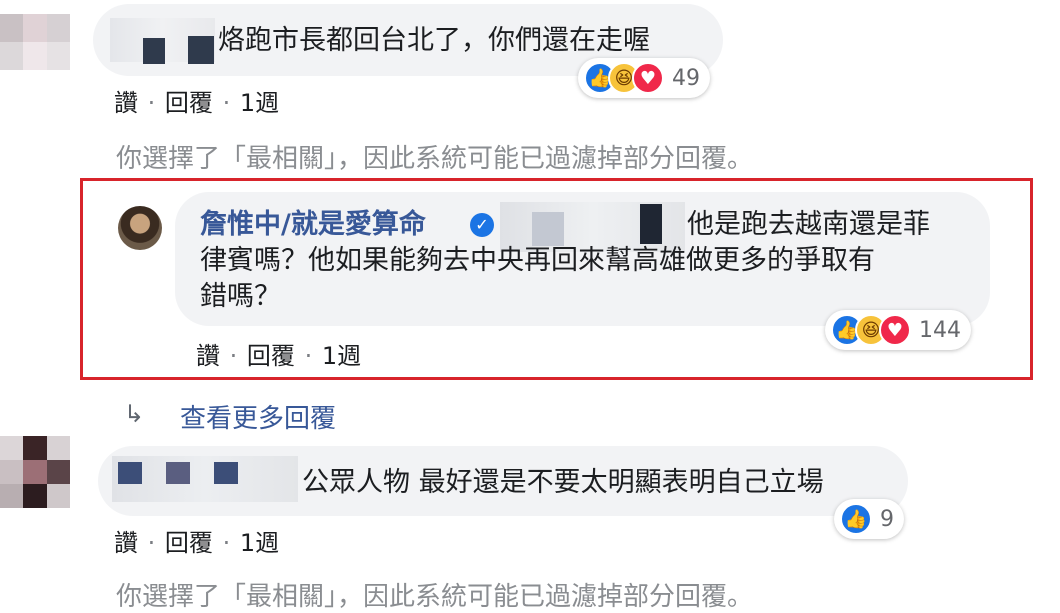 This screenshot has width=1060, height=613. Describe the element at coordinates (240, 296) in the screenshot. I see `comment-text-line3: 錯嗎？` at that location.